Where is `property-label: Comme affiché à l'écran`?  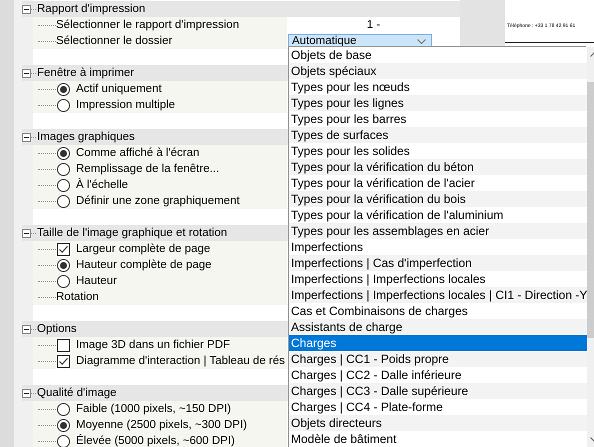 property-label: Comme affiché à l'écran is located at coordinates (138, 153).